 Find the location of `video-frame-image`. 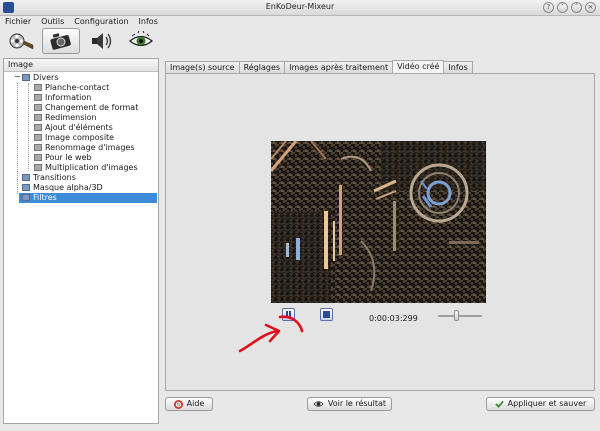

video-frame-image is located at coordinates (378, 222).